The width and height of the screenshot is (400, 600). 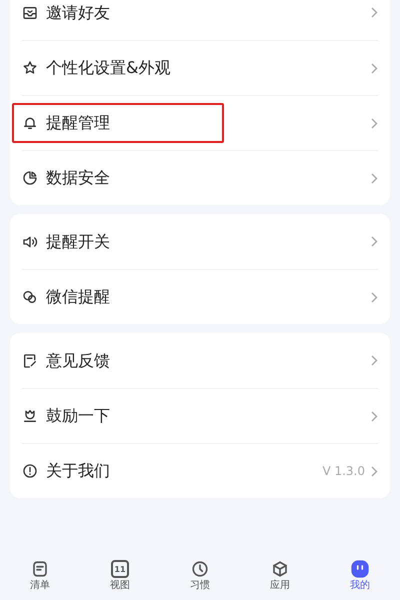 What do you see at coordinates (30, 242) in the screenshot?
I see `speaker-icon` at bounding box center [30, 242].